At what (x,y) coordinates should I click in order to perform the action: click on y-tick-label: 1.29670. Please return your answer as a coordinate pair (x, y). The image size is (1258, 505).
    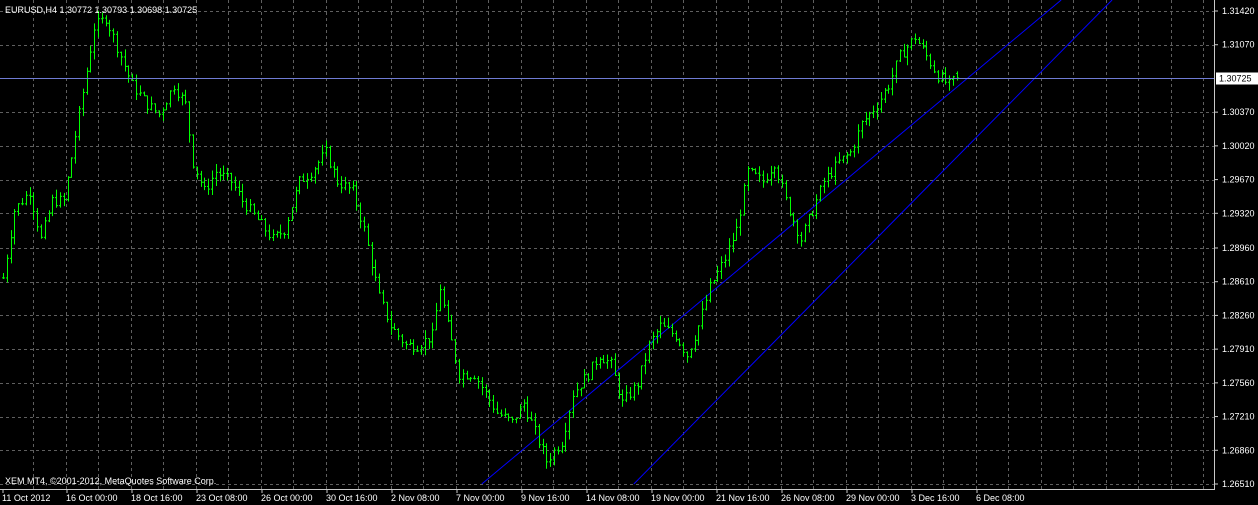
    Looking at the image, I should click on (1238, 180).